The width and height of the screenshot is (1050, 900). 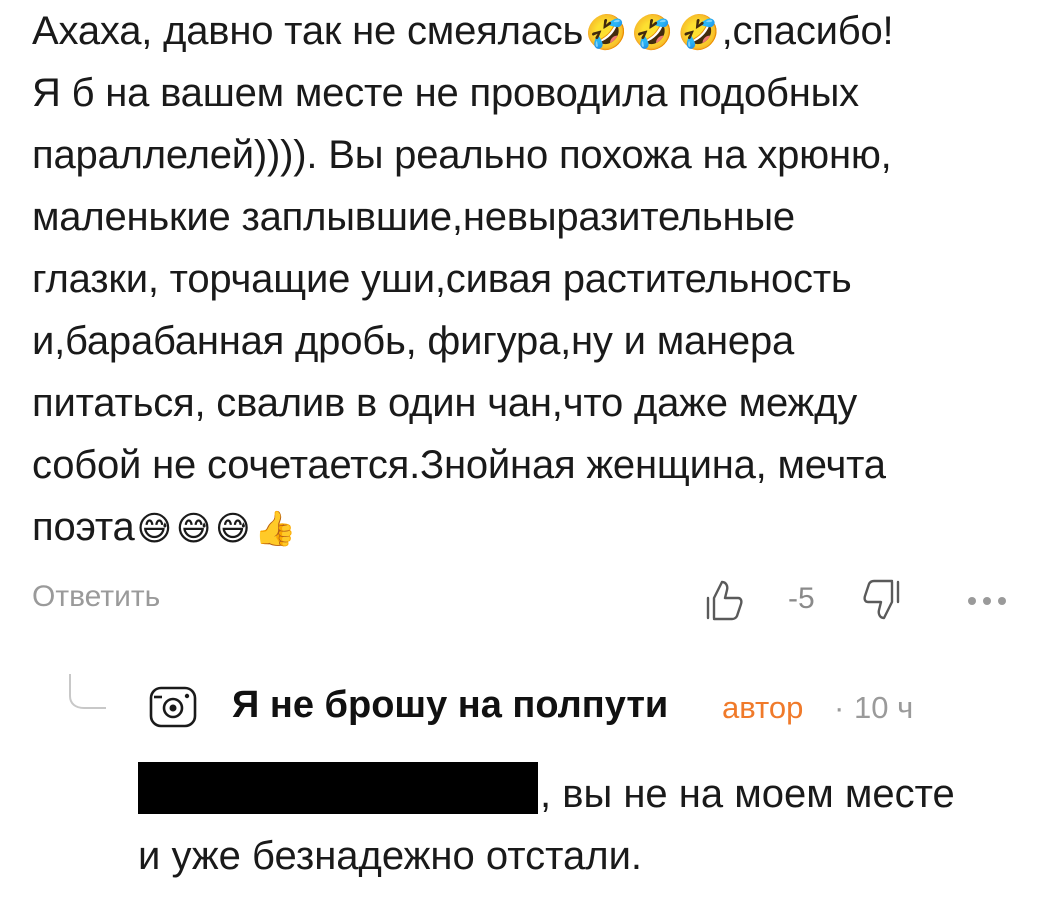 I want to click on comment-actions: Ответить -5, so click(x=527, y=600).